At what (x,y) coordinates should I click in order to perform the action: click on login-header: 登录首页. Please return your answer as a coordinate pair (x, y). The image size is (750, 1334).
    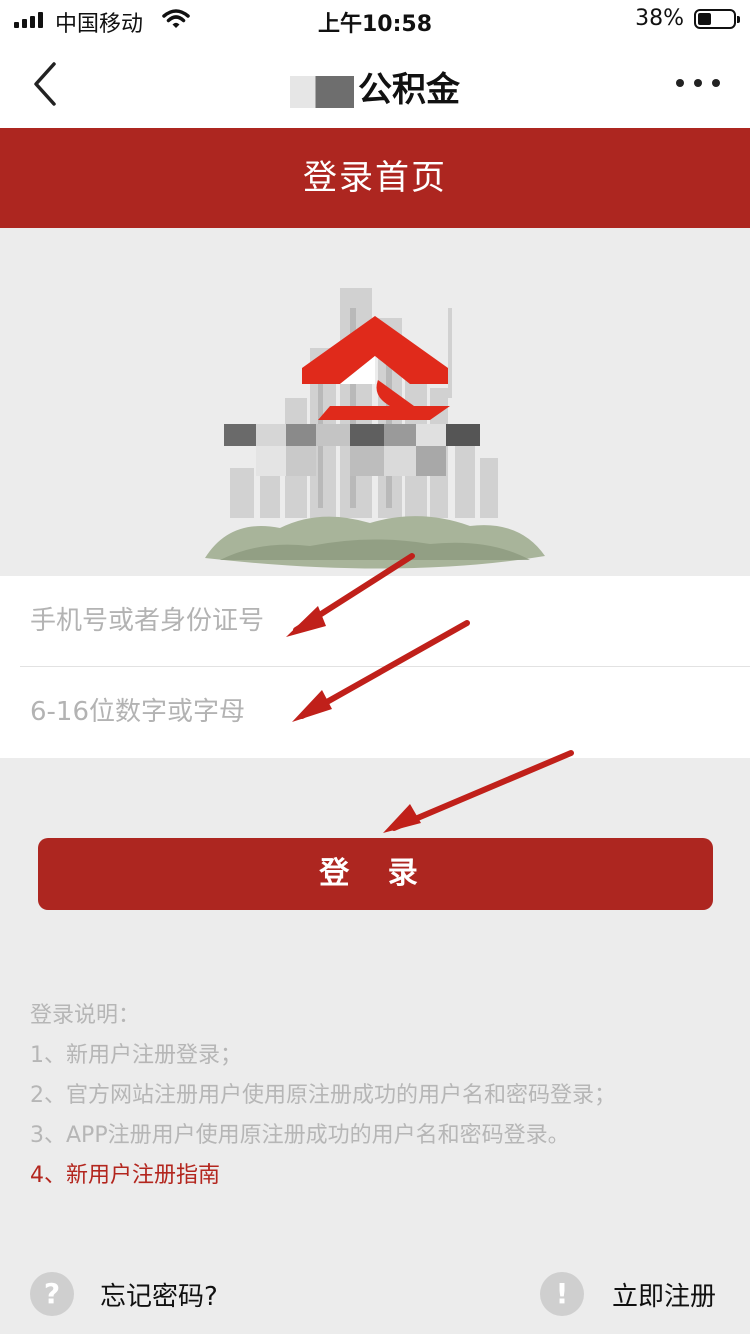
    Looking at the image, I should click on (375, 178).